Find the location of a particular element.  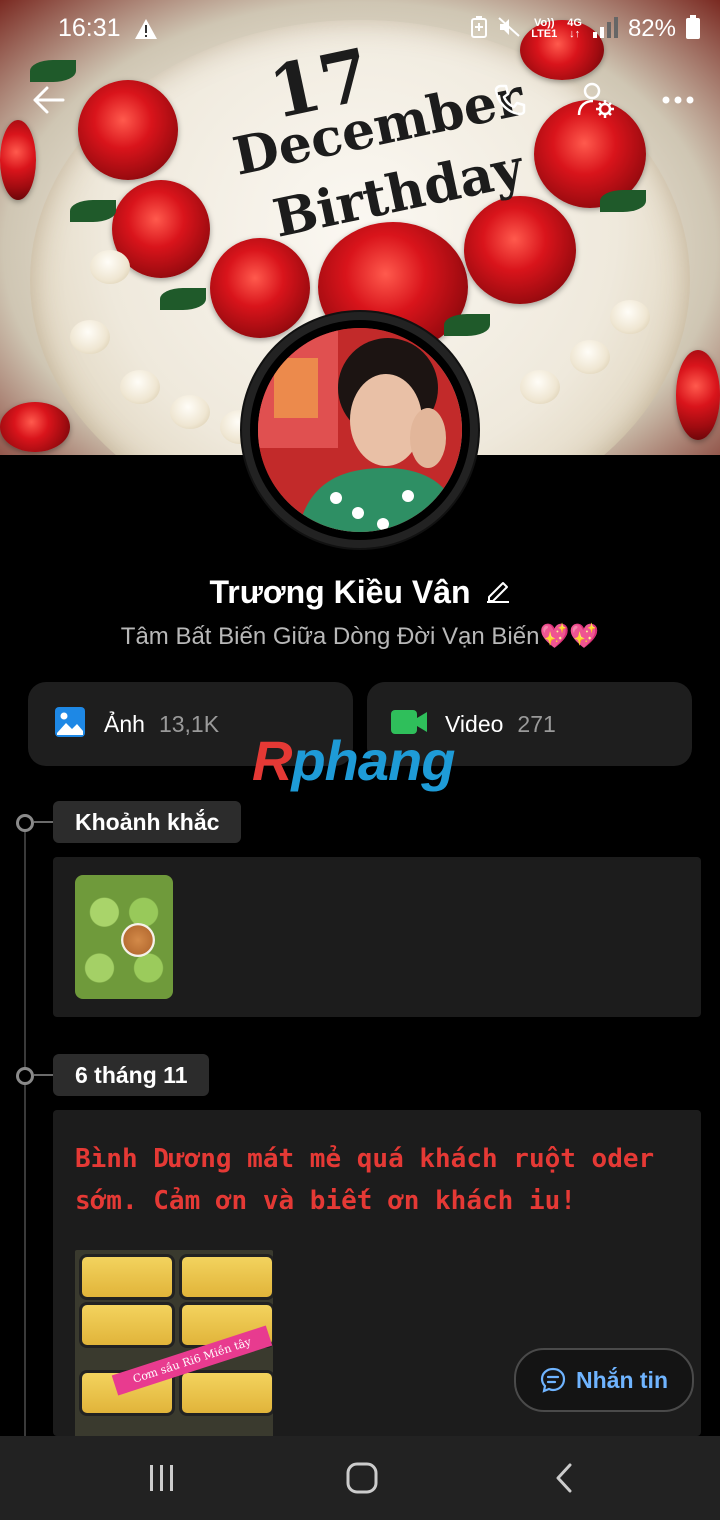

home-icon is located at coordinates (362, 1478).